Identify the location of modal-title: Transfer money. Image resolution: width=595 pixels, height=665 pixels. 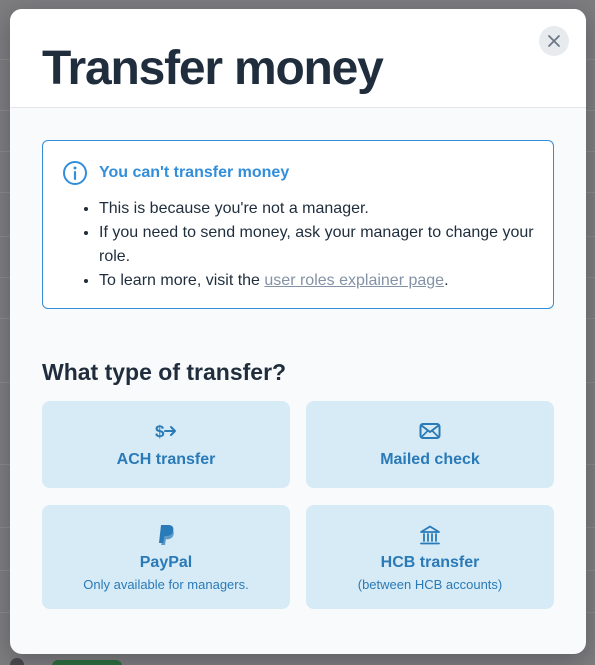
(213, 68).